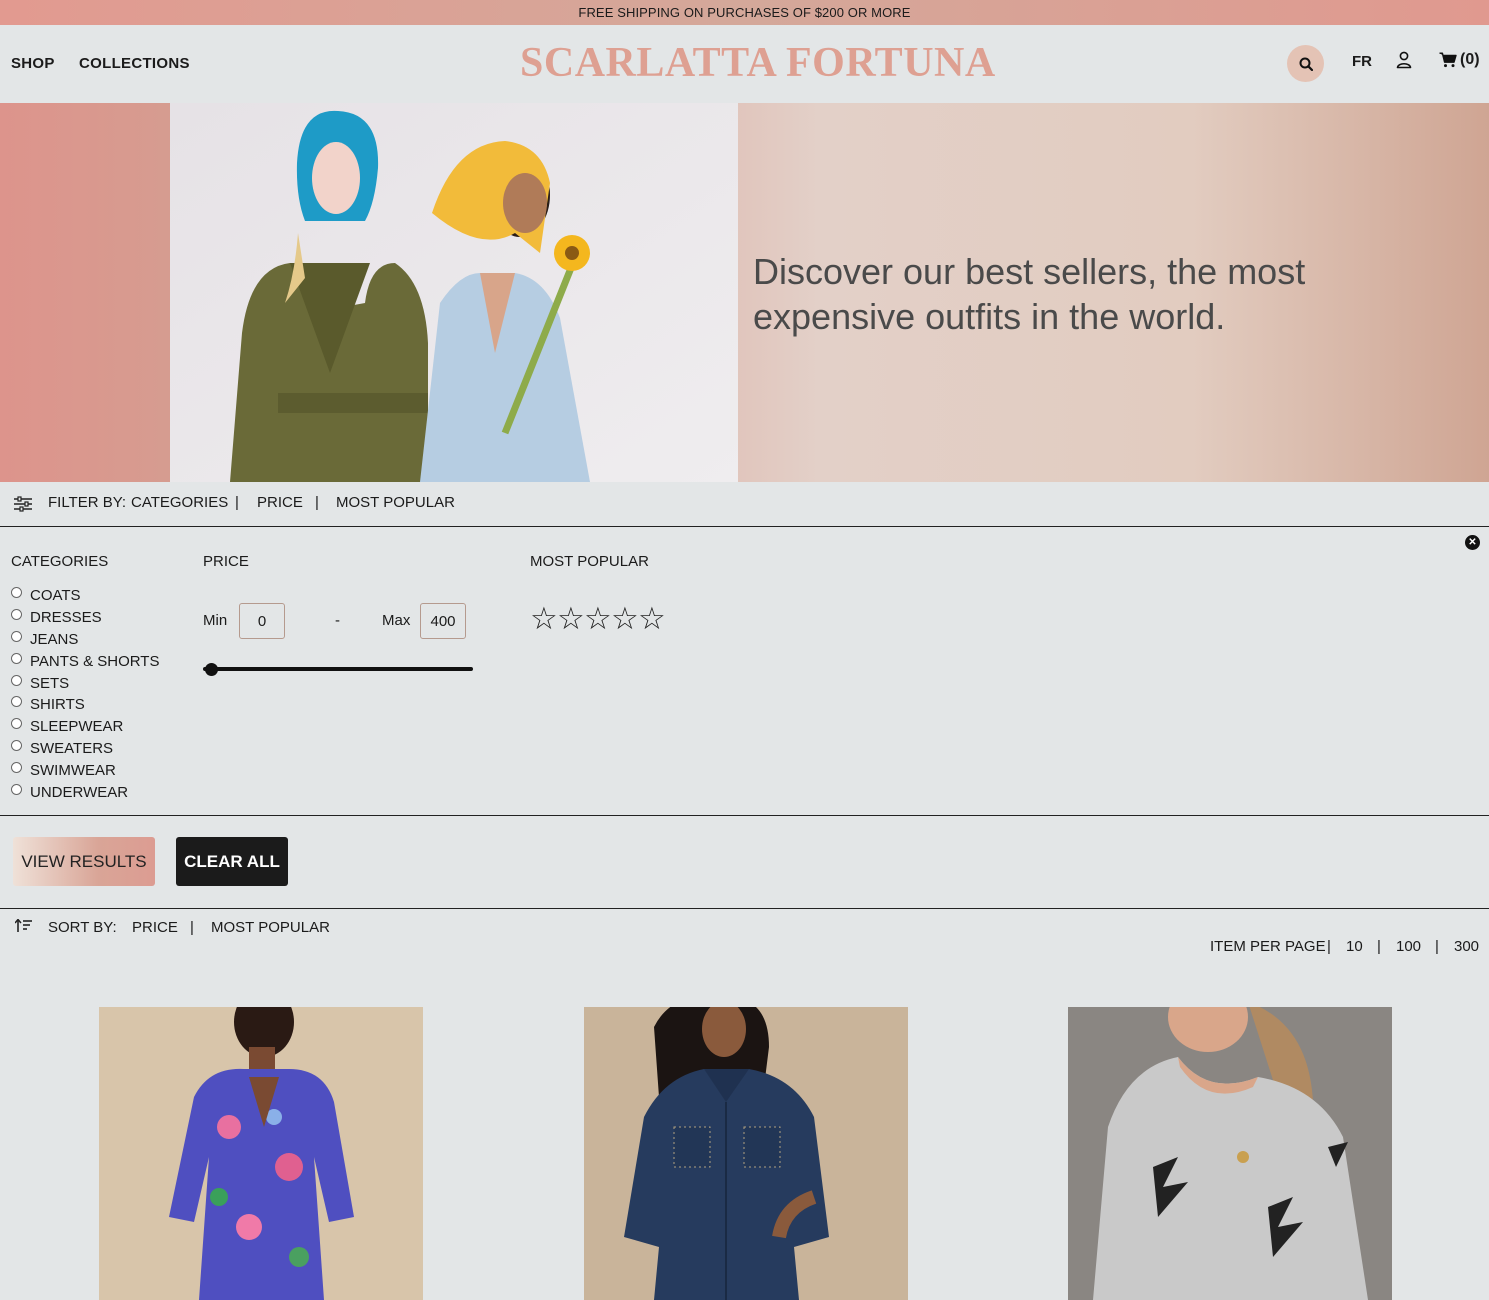  I want to click on user-icon, so click(1404, 60).